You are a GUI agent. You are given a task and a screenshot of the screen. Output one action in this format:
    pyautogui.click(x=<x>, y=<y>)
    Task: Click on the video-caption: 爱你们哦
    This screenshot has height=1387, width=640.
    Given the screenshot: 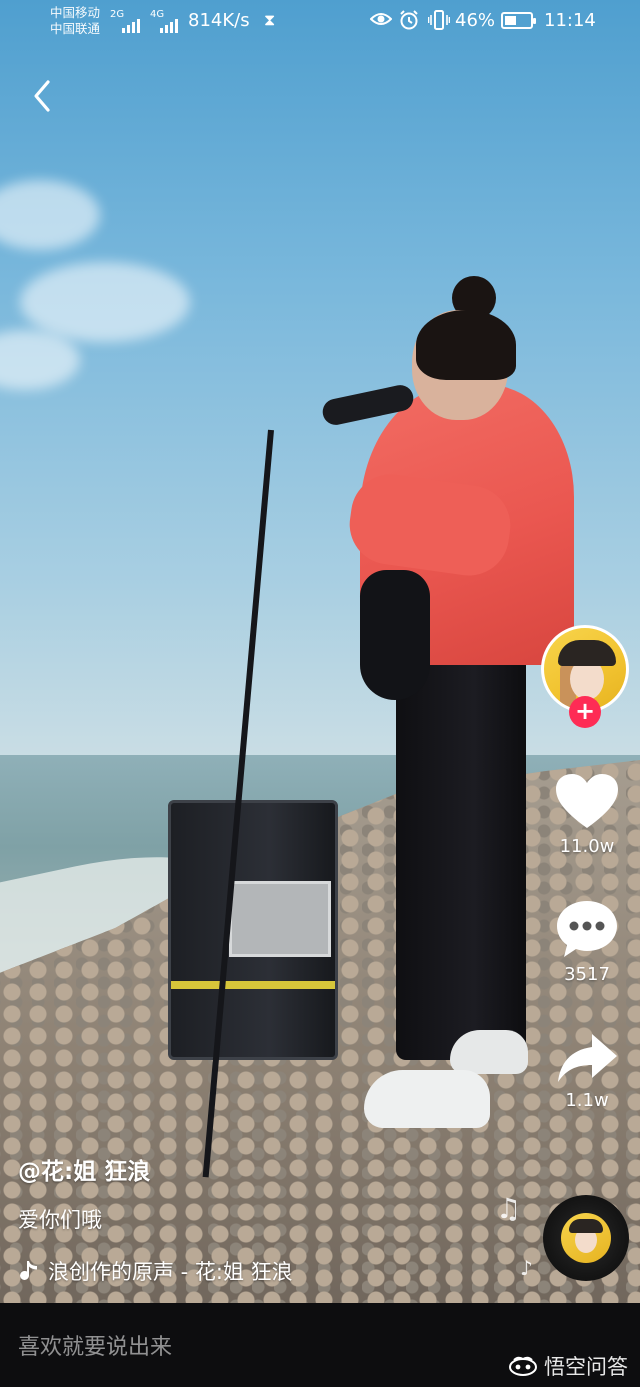 What is the action you would take?
    pyautogui.click(x=60, y=1220)
    